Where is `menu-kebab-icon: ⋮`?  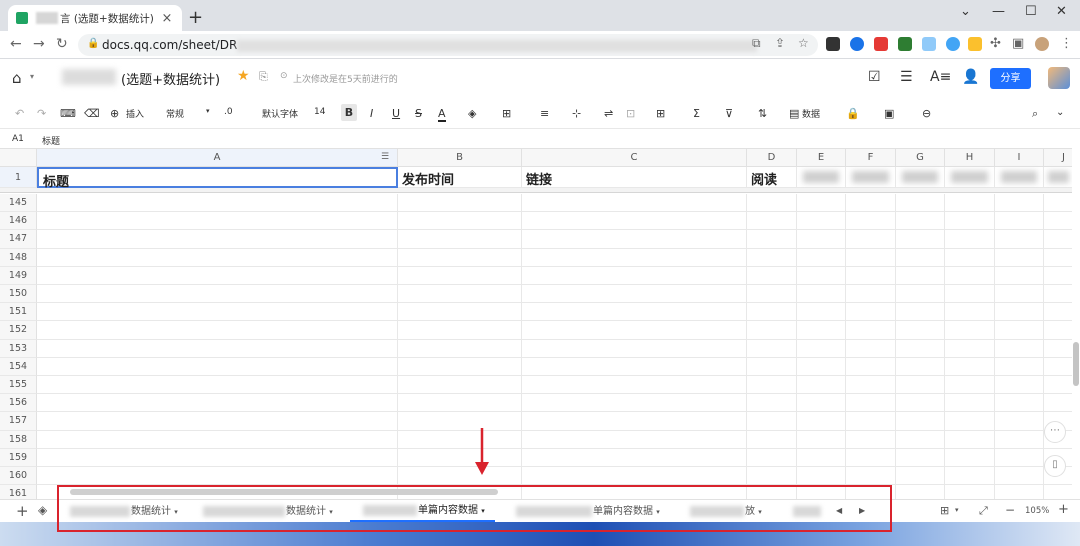
menu-kebab-icon: ⋮ is located at coordinates (1066, 43).